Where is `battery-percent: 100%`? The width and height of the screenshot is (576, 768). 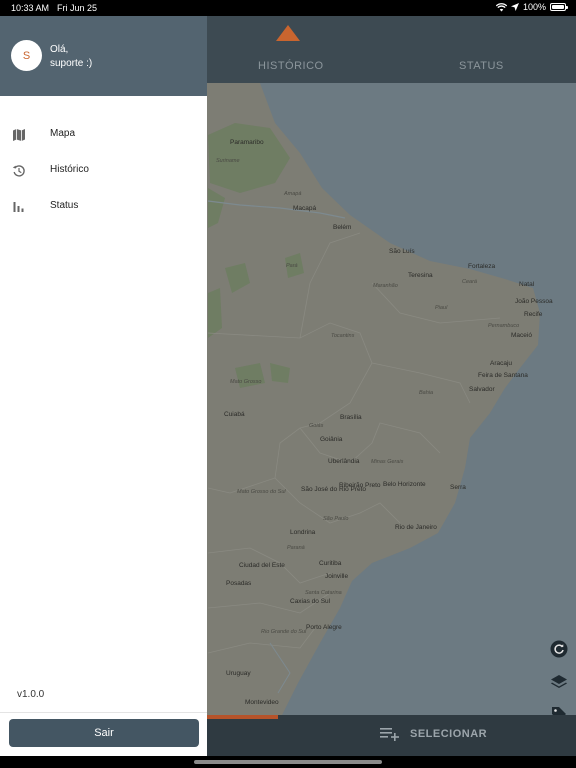
battery-percent: 100% is located at coordinates (534, 7).